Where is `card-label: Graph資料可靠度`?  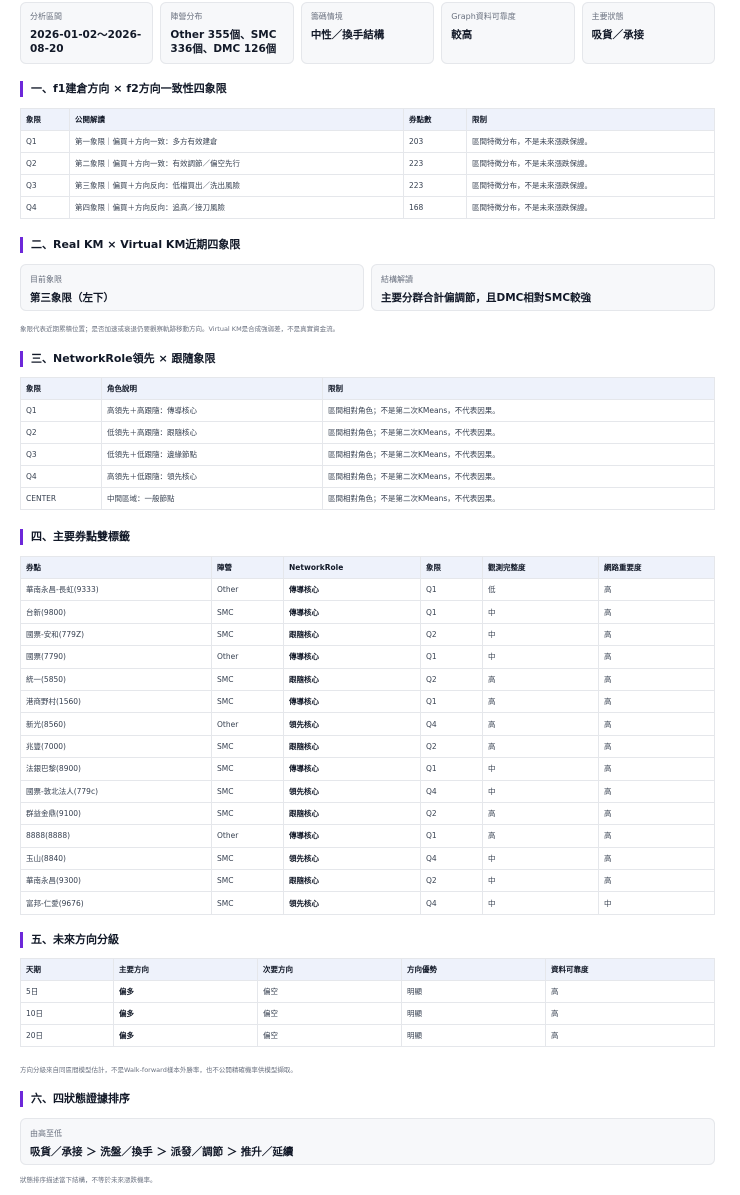 card-label: Graph資料可靠度 is located at coordinates (483, 16).